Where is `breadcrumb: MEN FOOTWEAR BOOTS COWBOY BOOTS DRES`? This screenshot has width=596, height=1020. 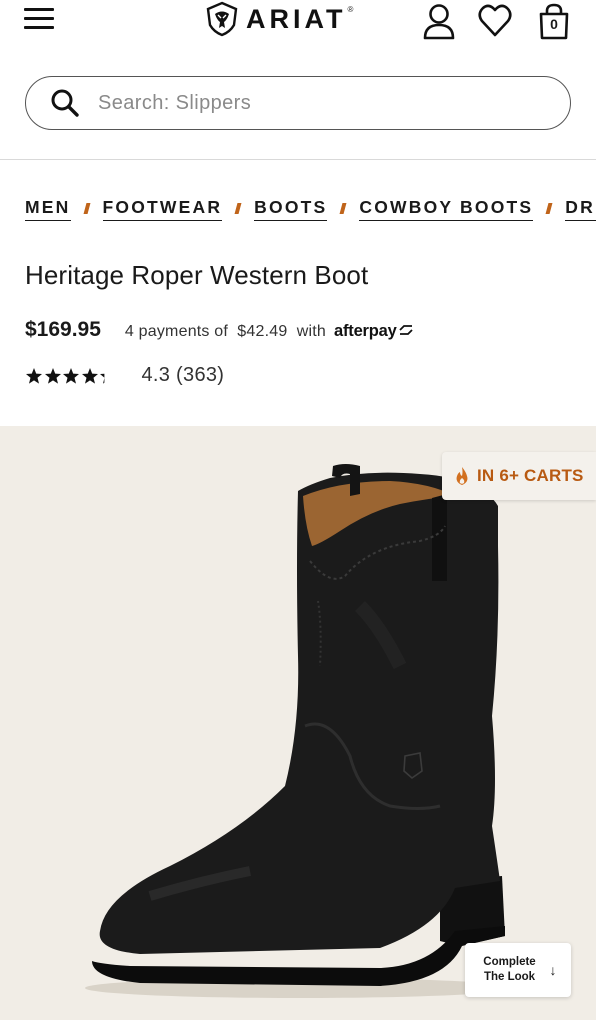
breadcrumb: MEN FOOTWEAR BOOTS COWBOY BOOTS DRES is located at coordinates (310, 212).